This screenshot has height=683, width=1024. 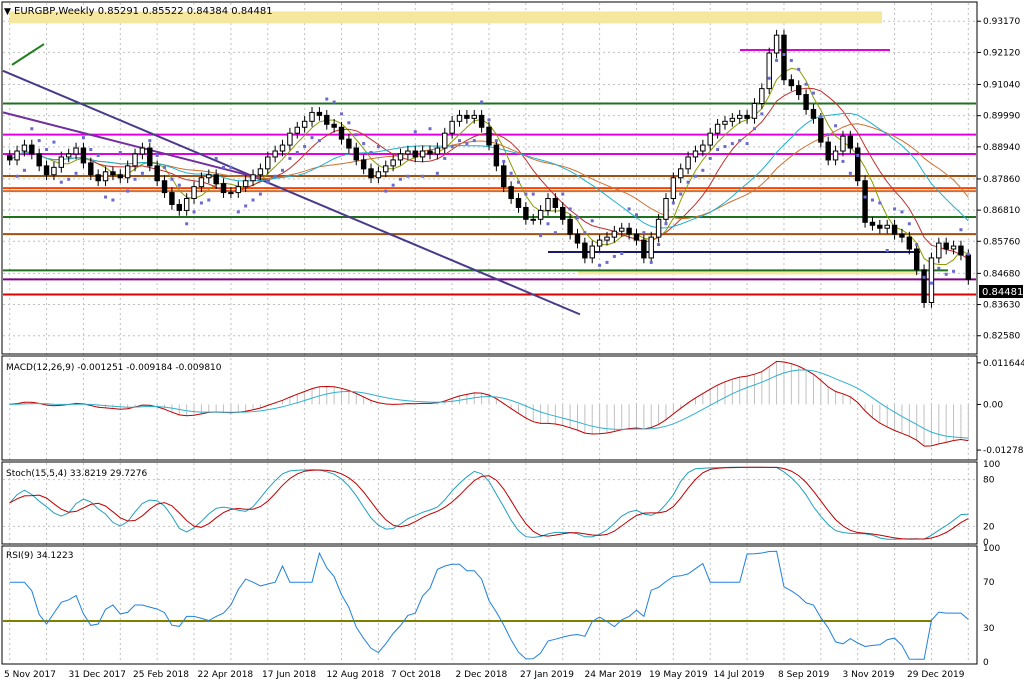 What do you see at coordinates (1001, 337) in the screenshot?
I see `price-tick-label: 0.82580` at bounding box center [1001, 337].